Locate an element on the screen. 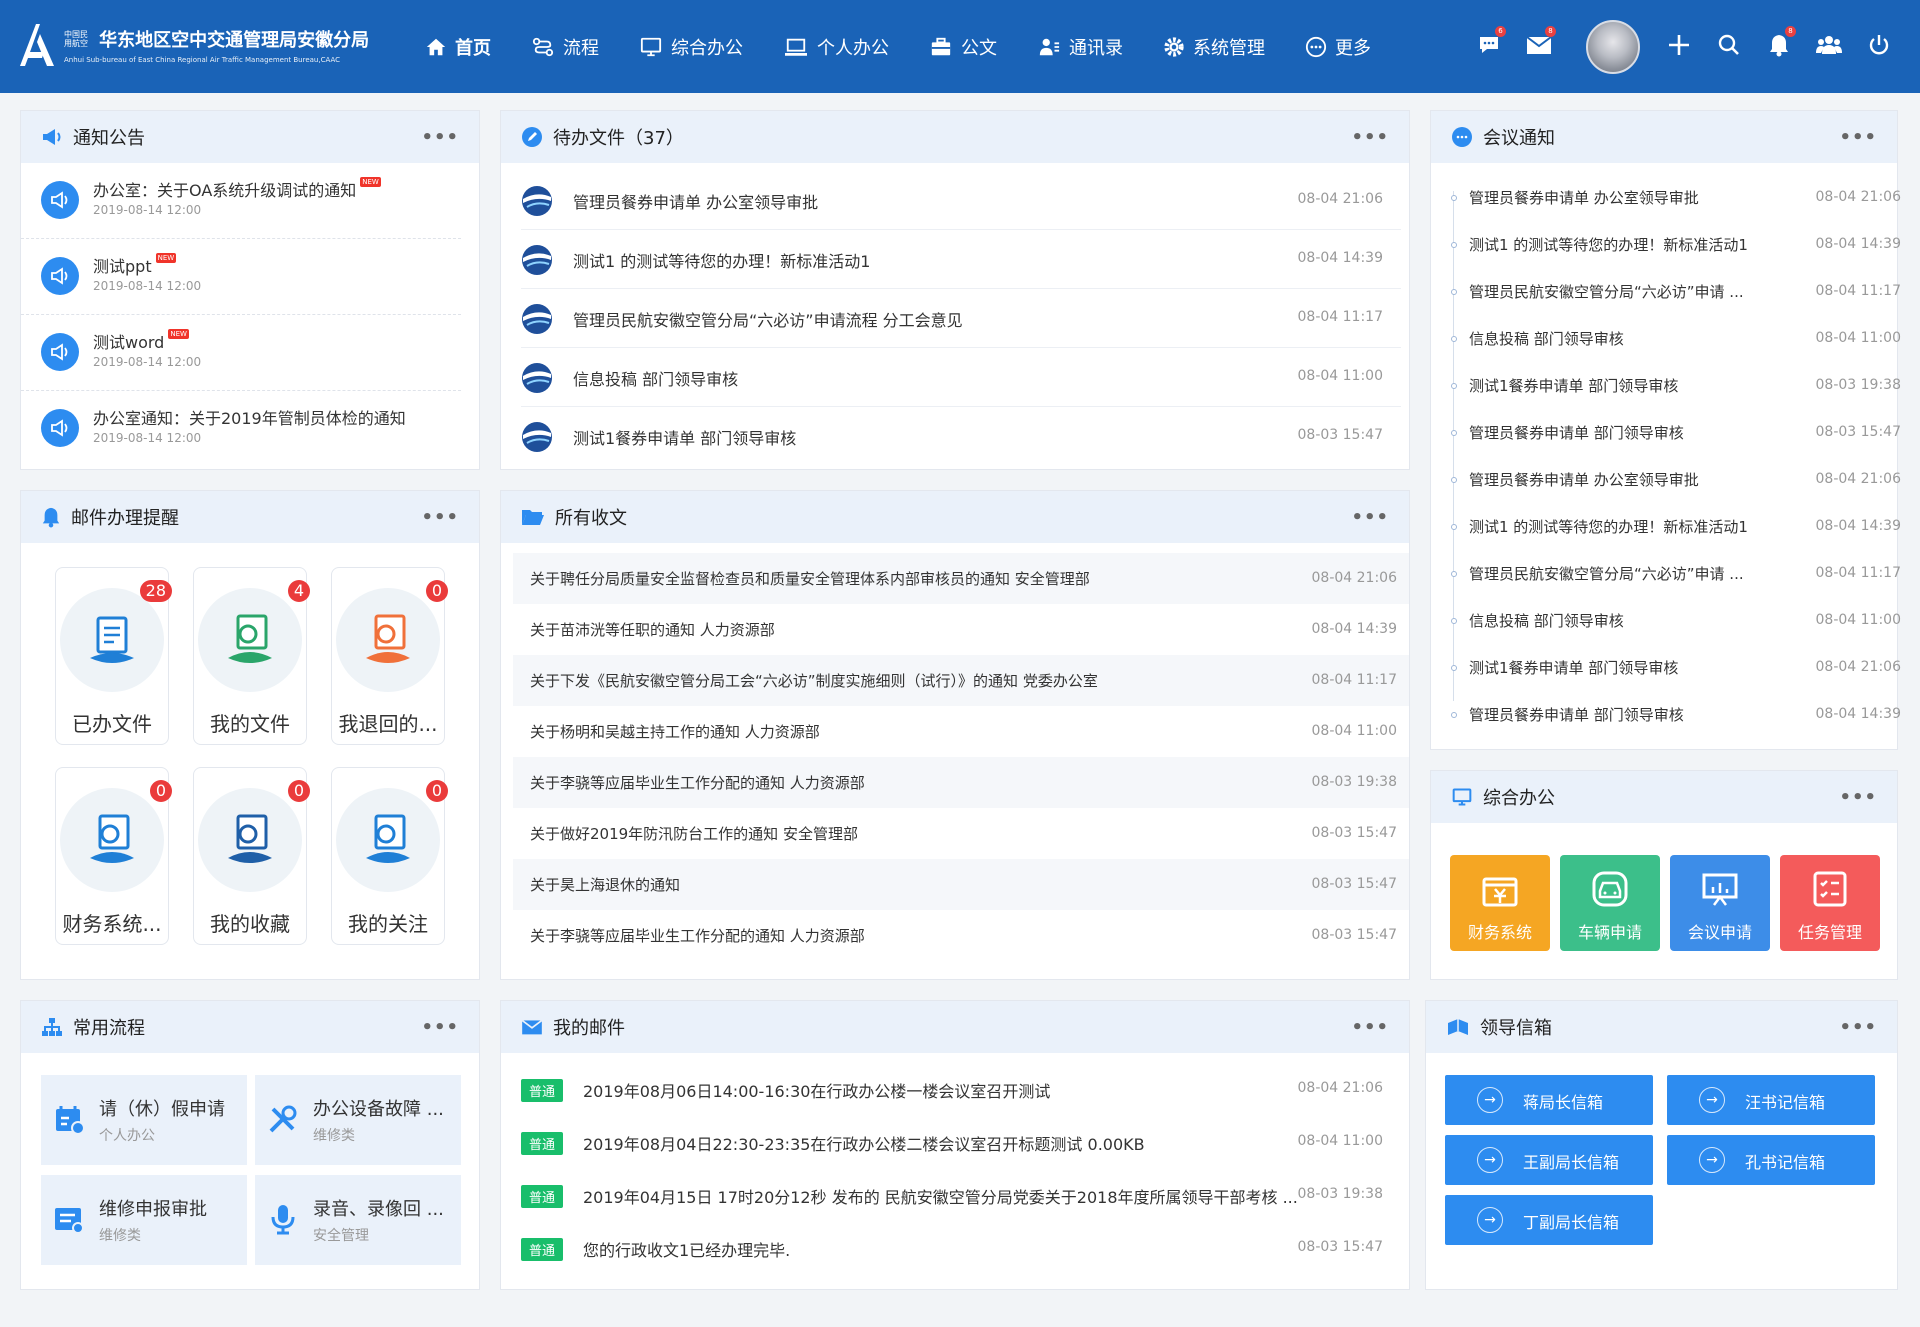 The image size is (1920, 1327). mailbox-button: → 丁副局长信箱 is located at coordinates (1549, 1220).